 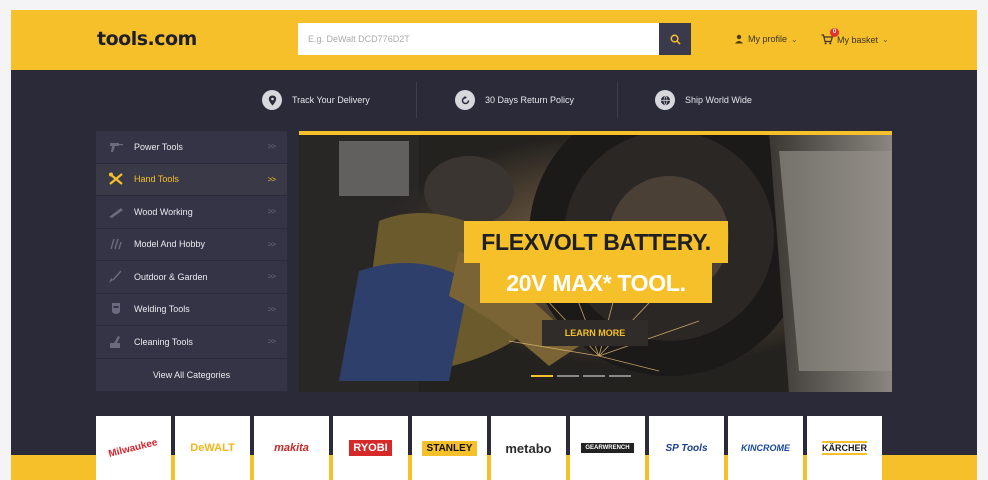 I want to click on brand-makita: makita, so click(x=291, y=448).